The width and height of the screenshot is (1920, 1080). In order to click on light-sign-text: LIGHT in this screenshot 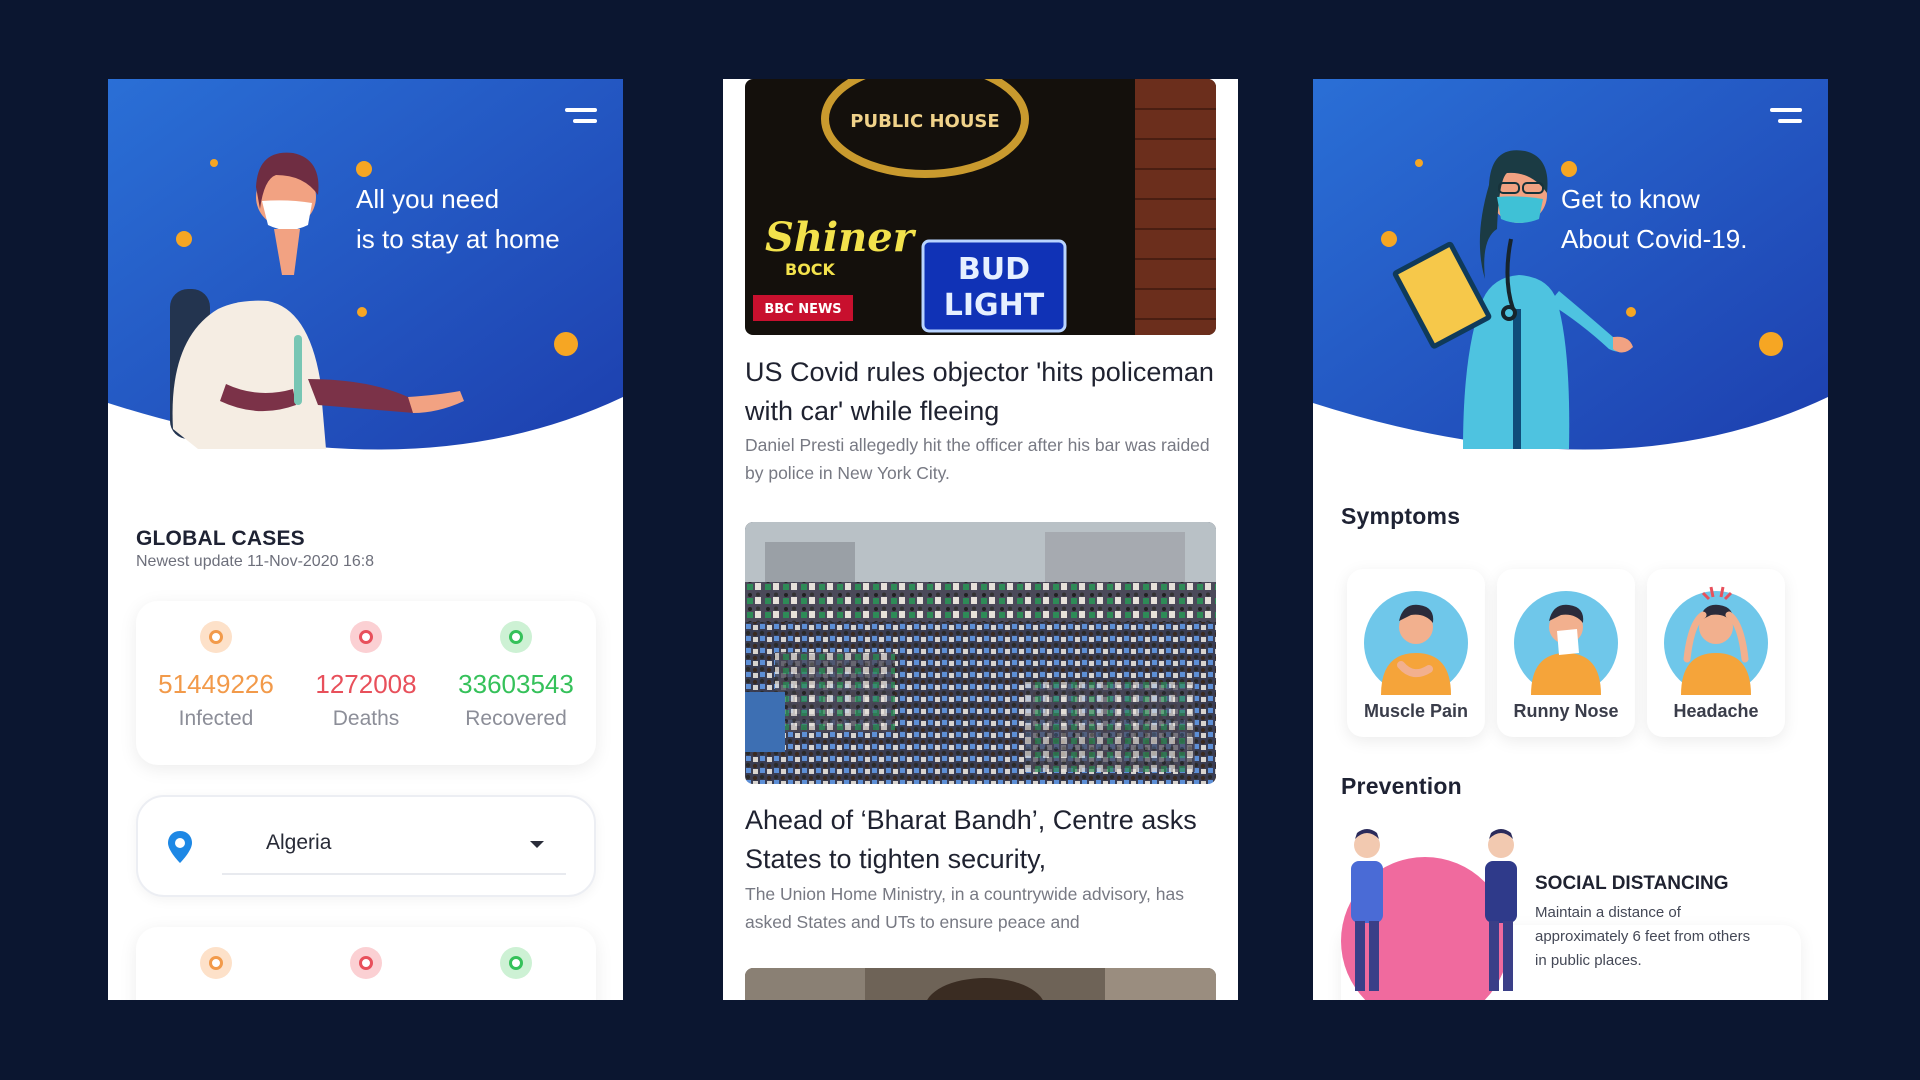, I will do `click(994, 305)`.